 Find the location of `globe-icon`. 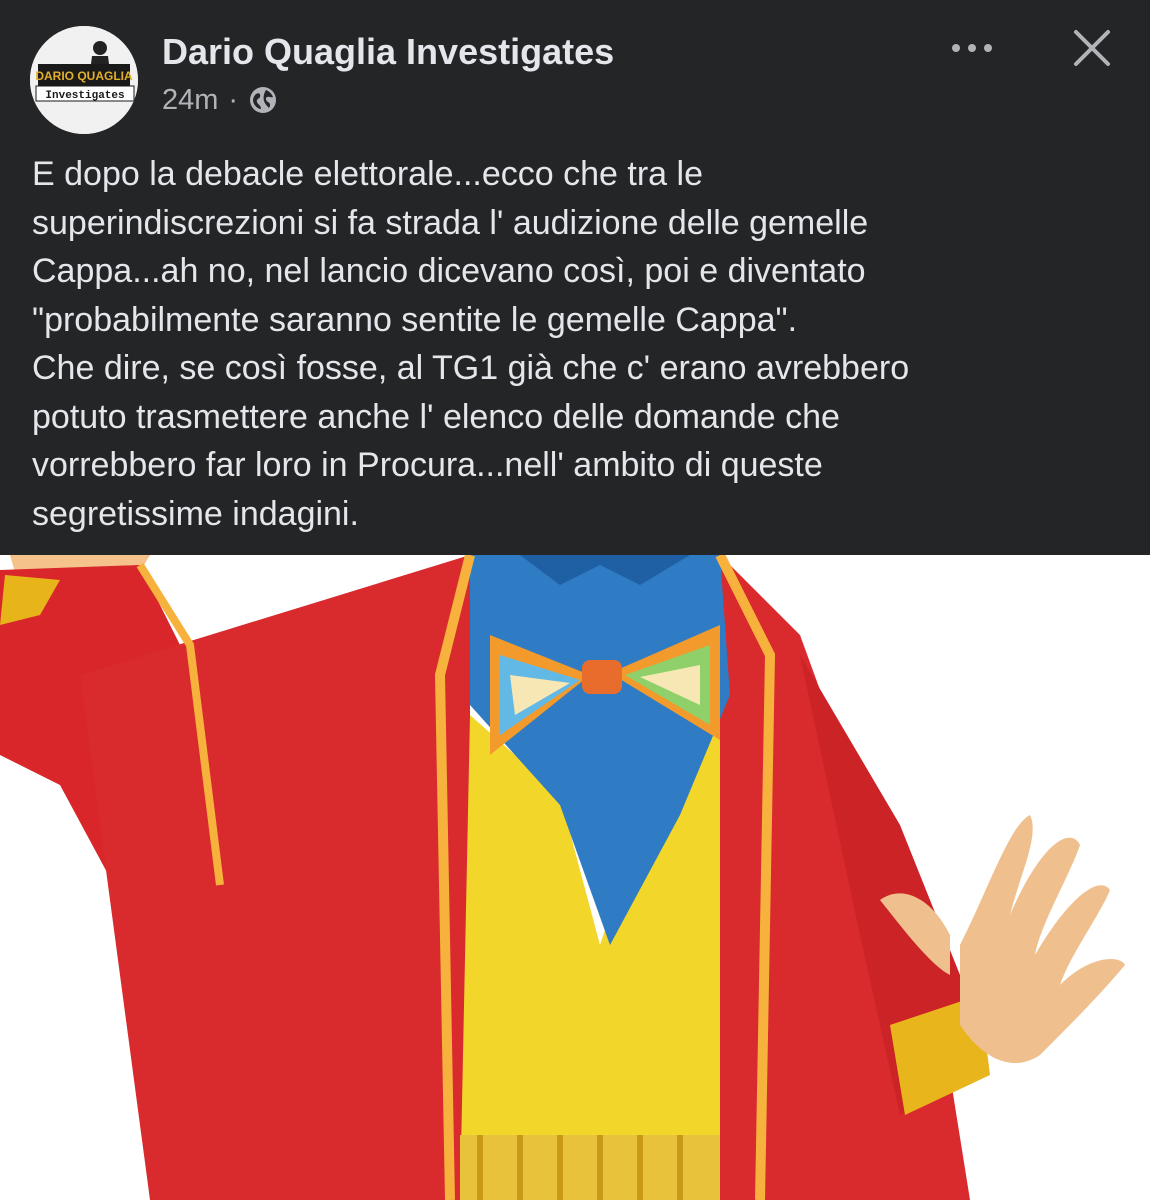

globe-icon is located at coordinates (263, 100).